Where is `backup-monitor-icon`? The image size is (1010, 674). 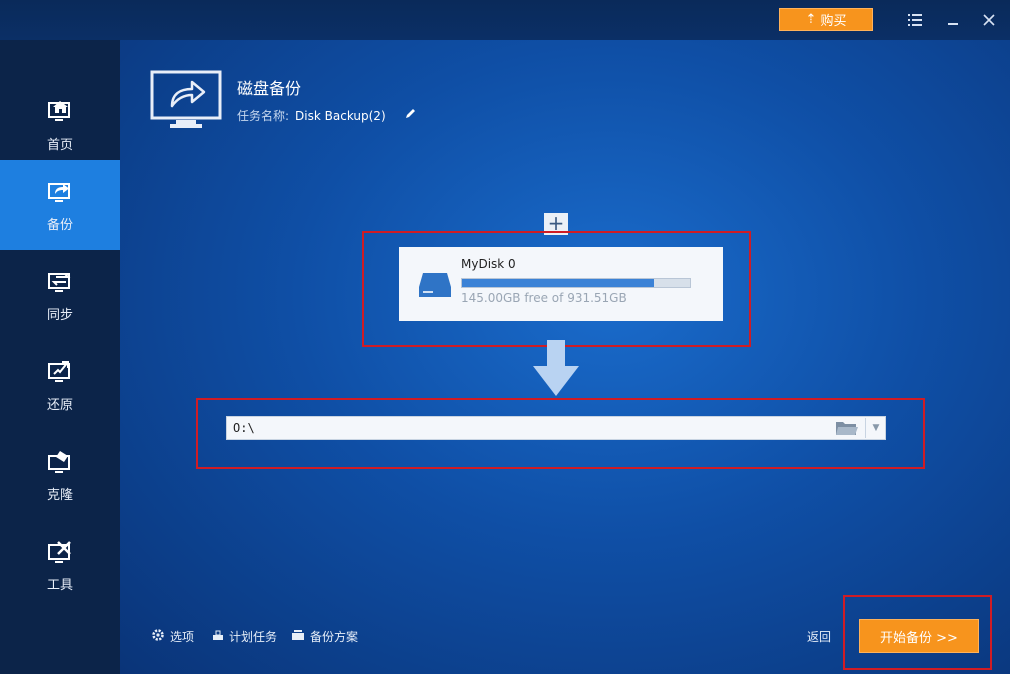 backup-monitor-icon is located at coordinates (59, 192).